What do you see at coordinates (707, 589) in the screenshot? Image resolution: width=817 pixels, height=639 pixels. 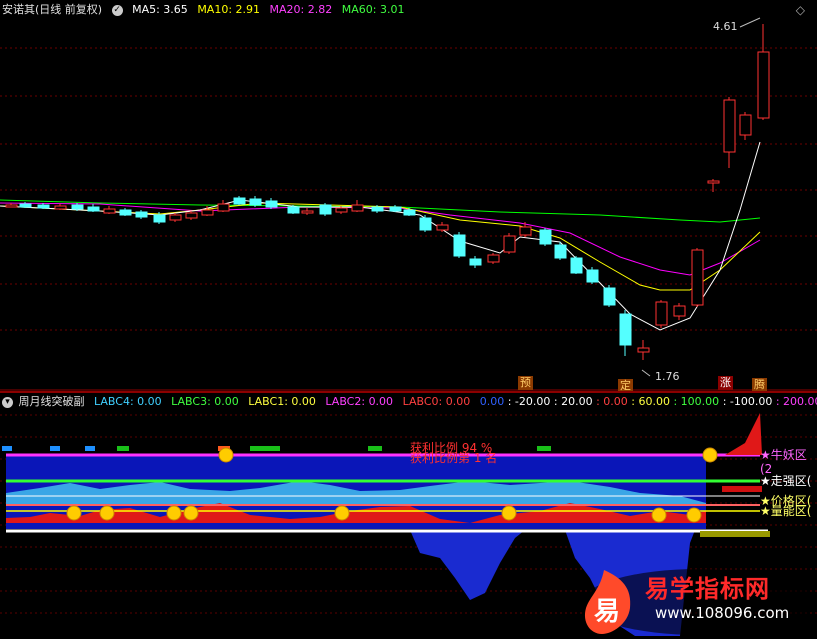 I see `logo-site-name: 易学指标网` at bounding box center [707, 589].